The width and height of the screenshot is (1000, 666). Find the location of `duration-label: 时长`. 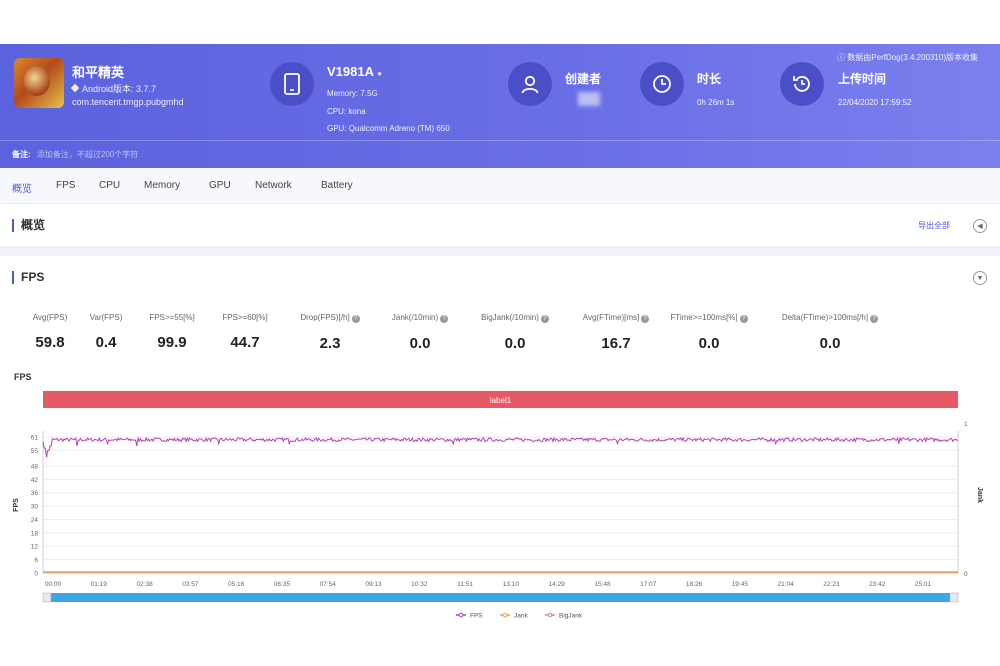

duration-label: 时长 is located at coordinates (709, 79).